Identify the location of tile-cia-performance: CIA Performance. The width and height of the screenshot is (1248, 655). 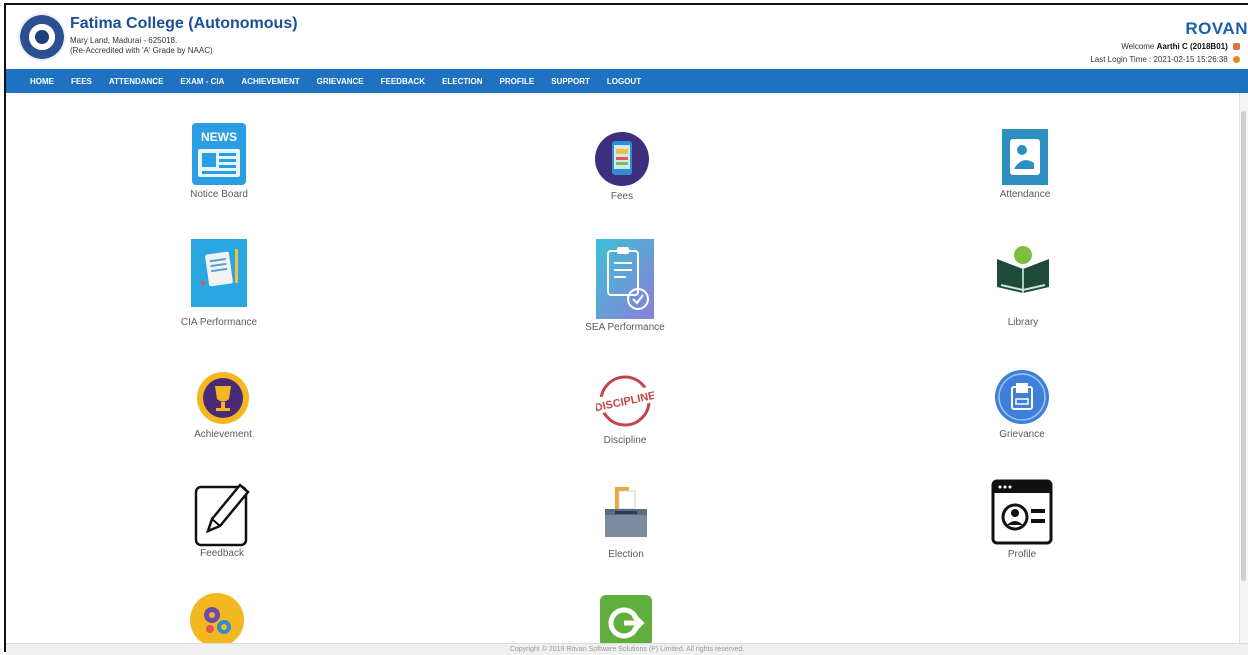
(219, 283).